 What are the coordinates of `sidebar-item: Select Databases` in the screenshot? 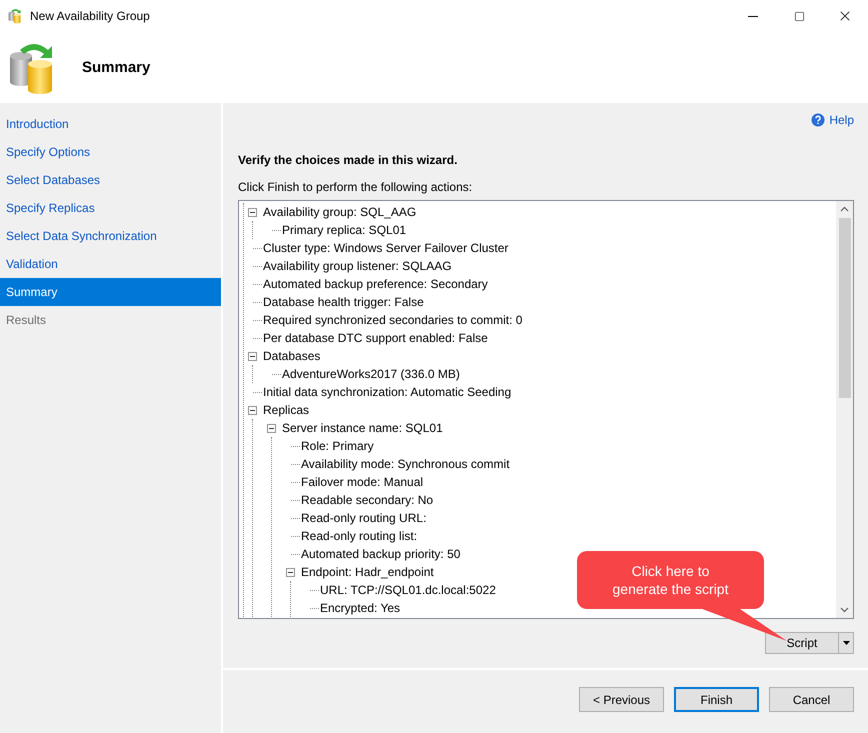 It's located at (110, 180).